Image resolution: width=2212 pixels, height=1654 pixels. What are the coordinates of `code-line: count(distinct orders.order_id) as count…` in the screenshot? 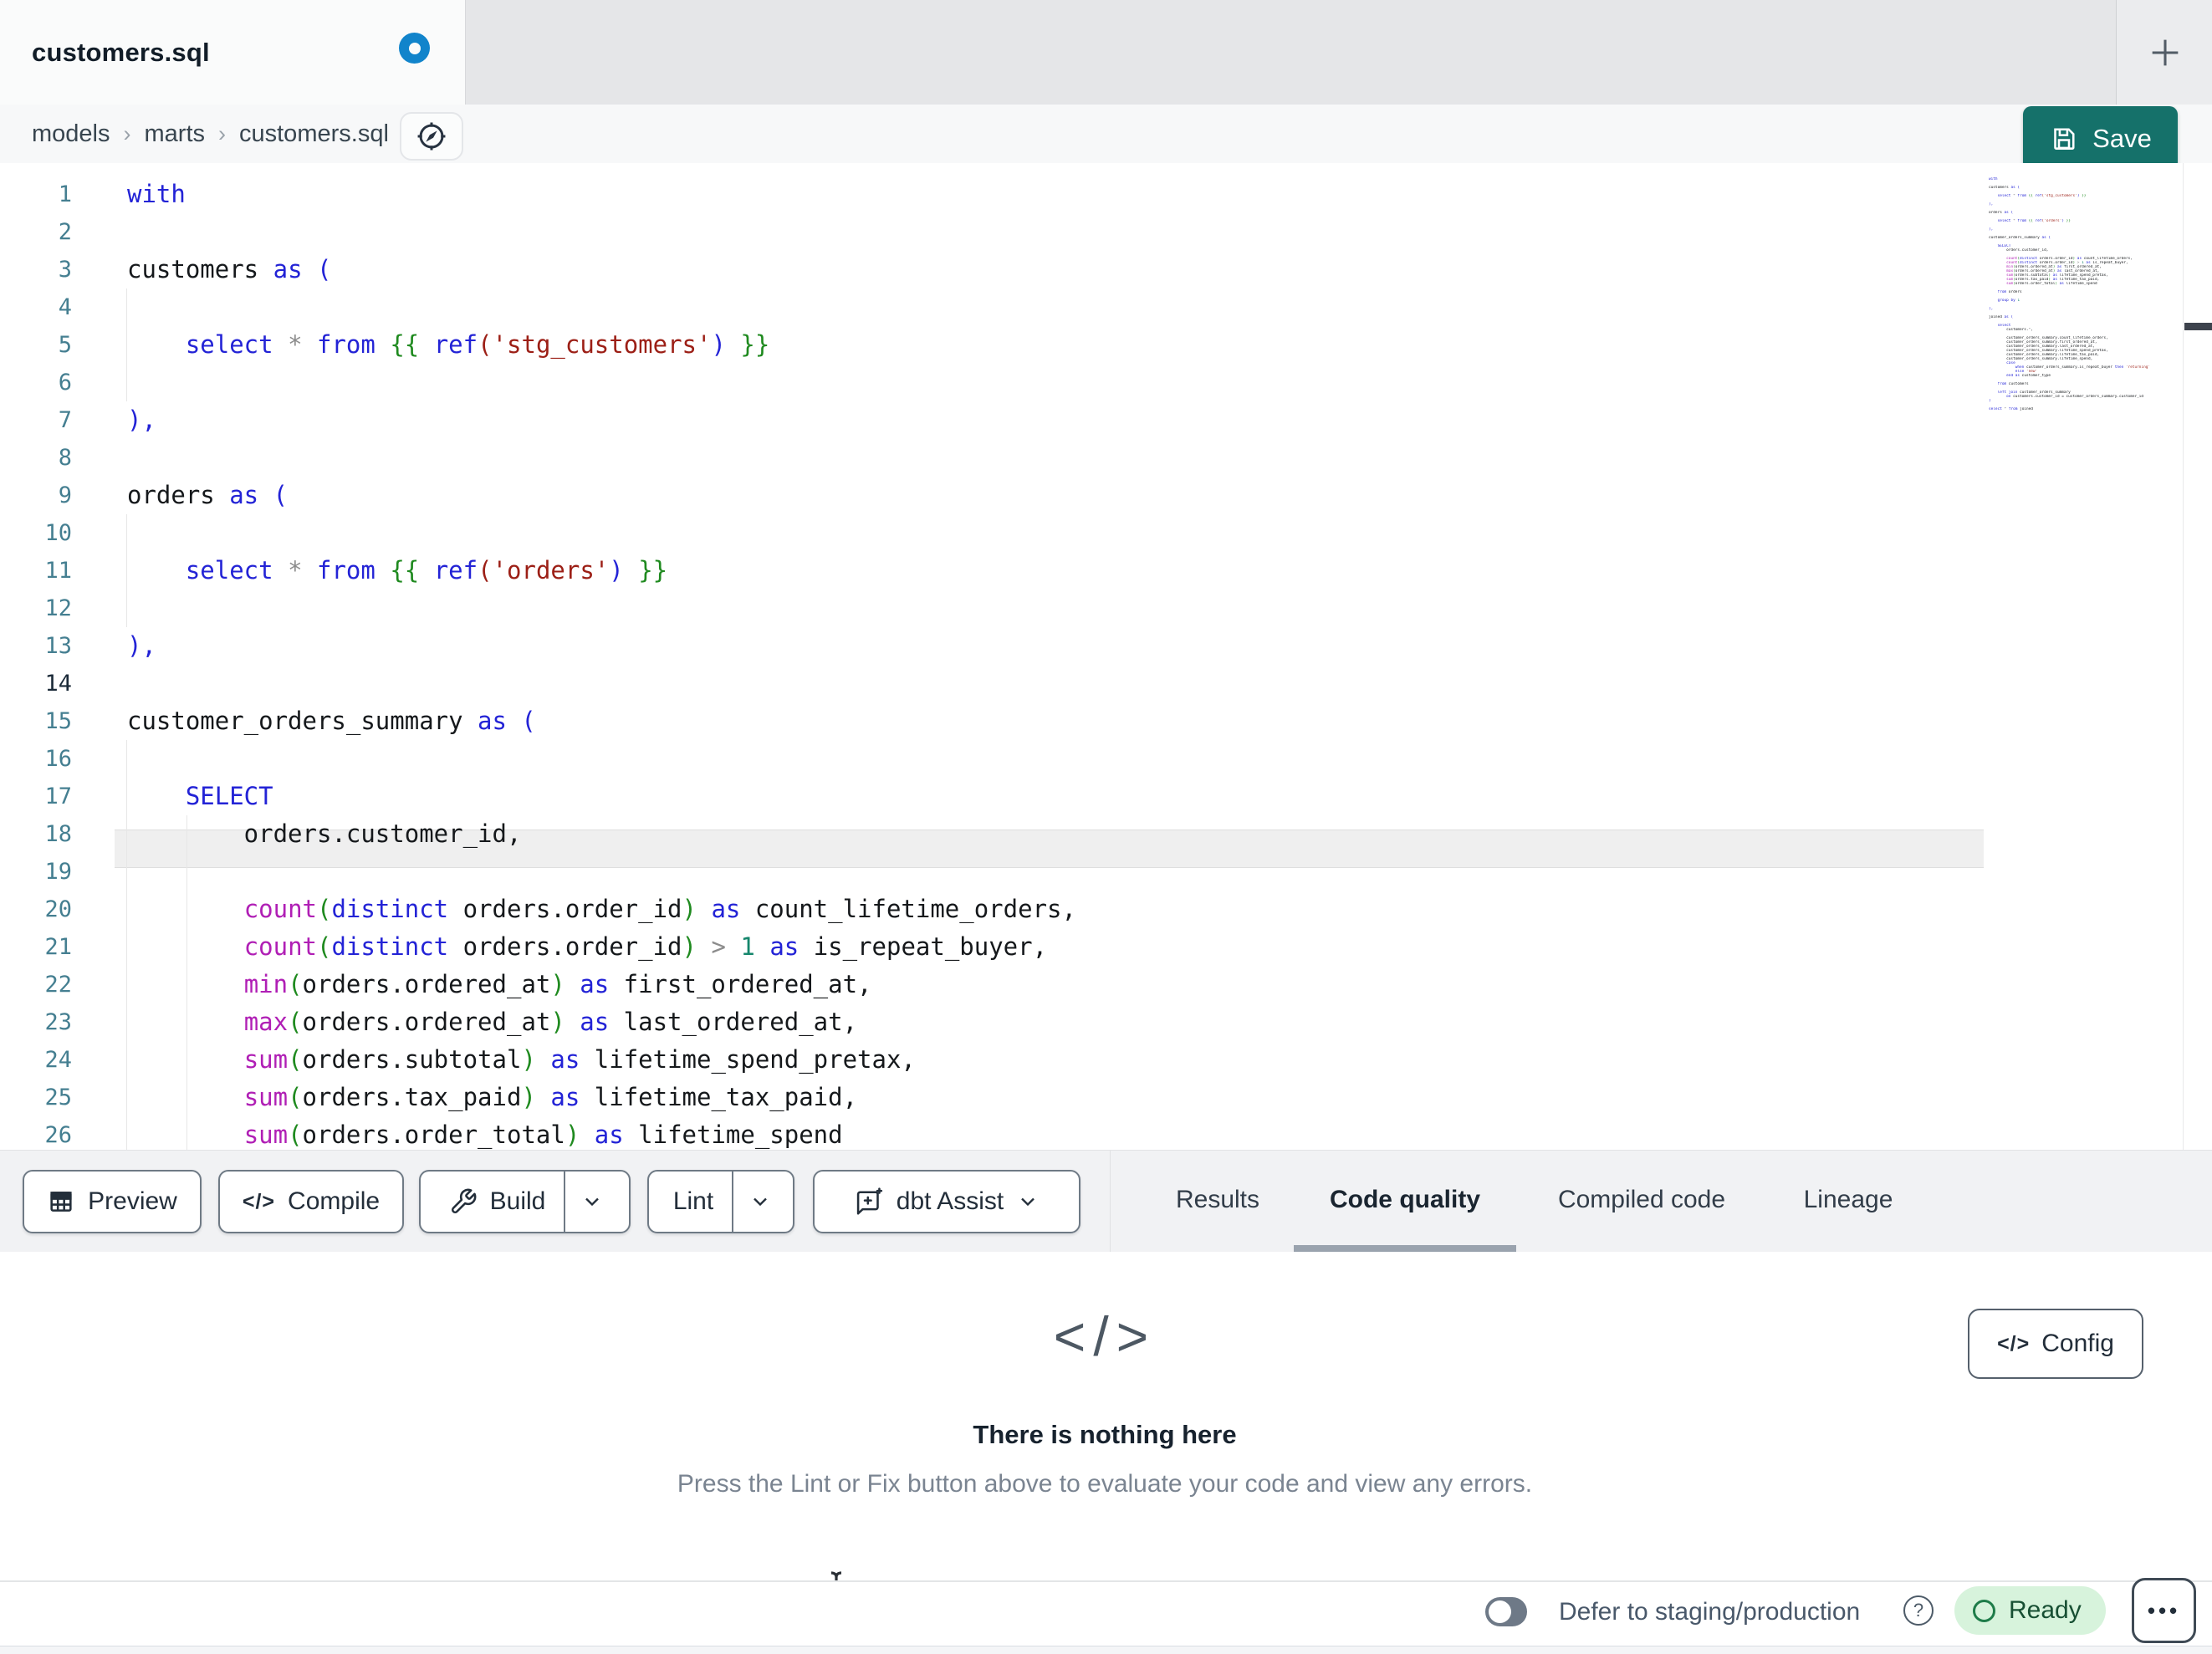 It's located at (601, 909).